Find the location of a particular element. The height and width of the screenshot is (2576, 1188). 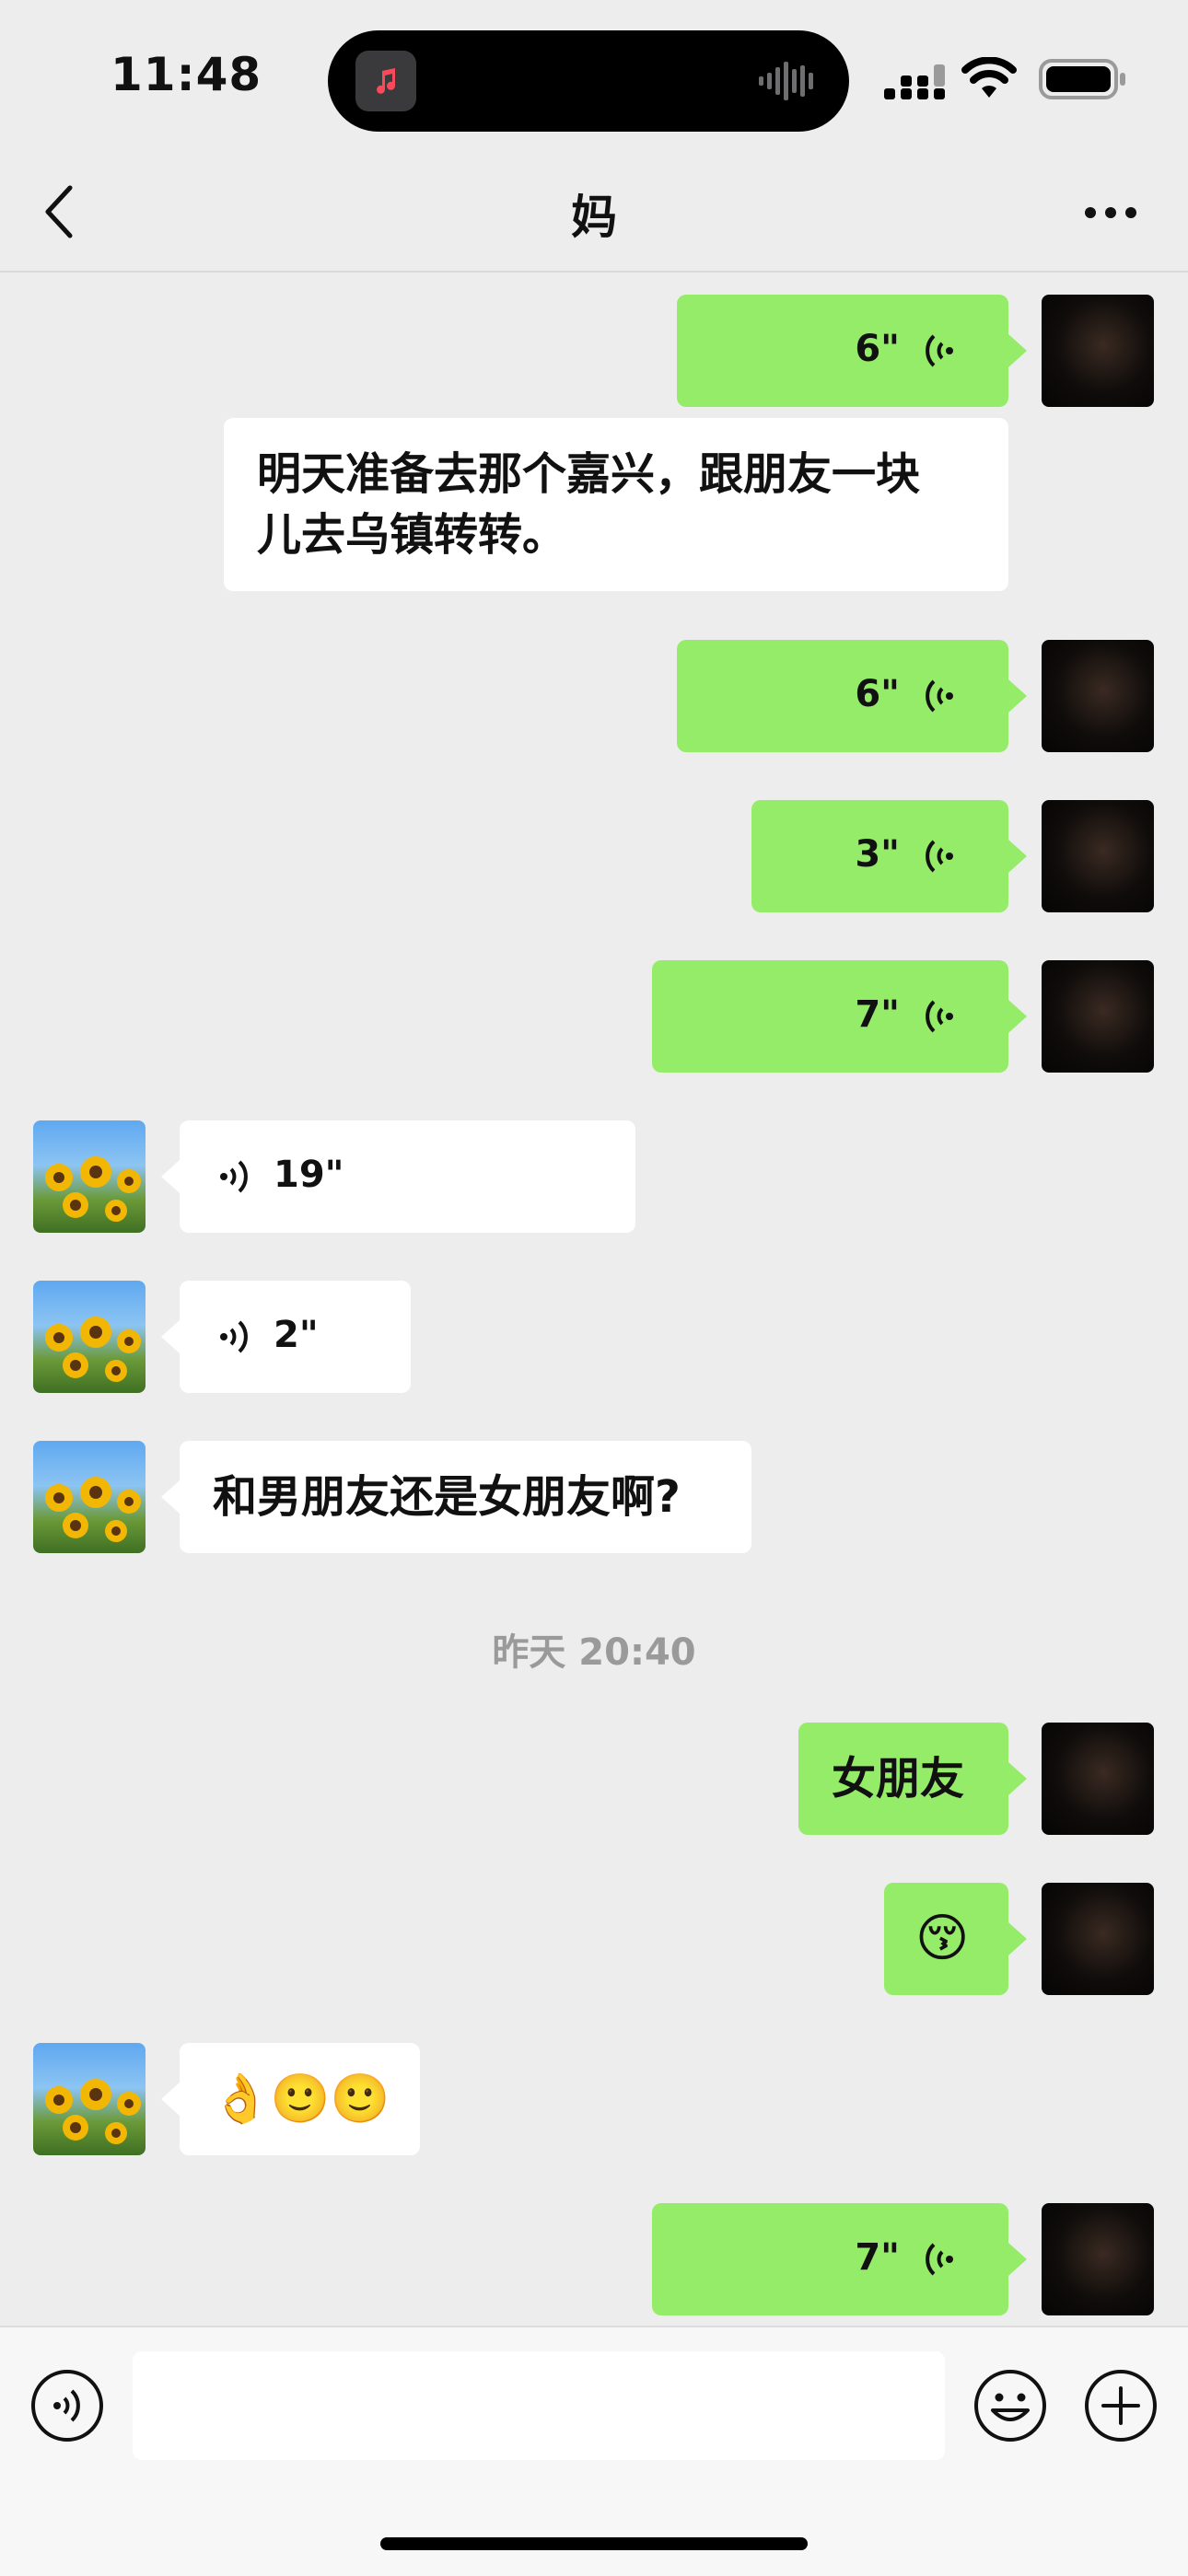

voice-bubble: 19" is located at coordinates (407, 1176).